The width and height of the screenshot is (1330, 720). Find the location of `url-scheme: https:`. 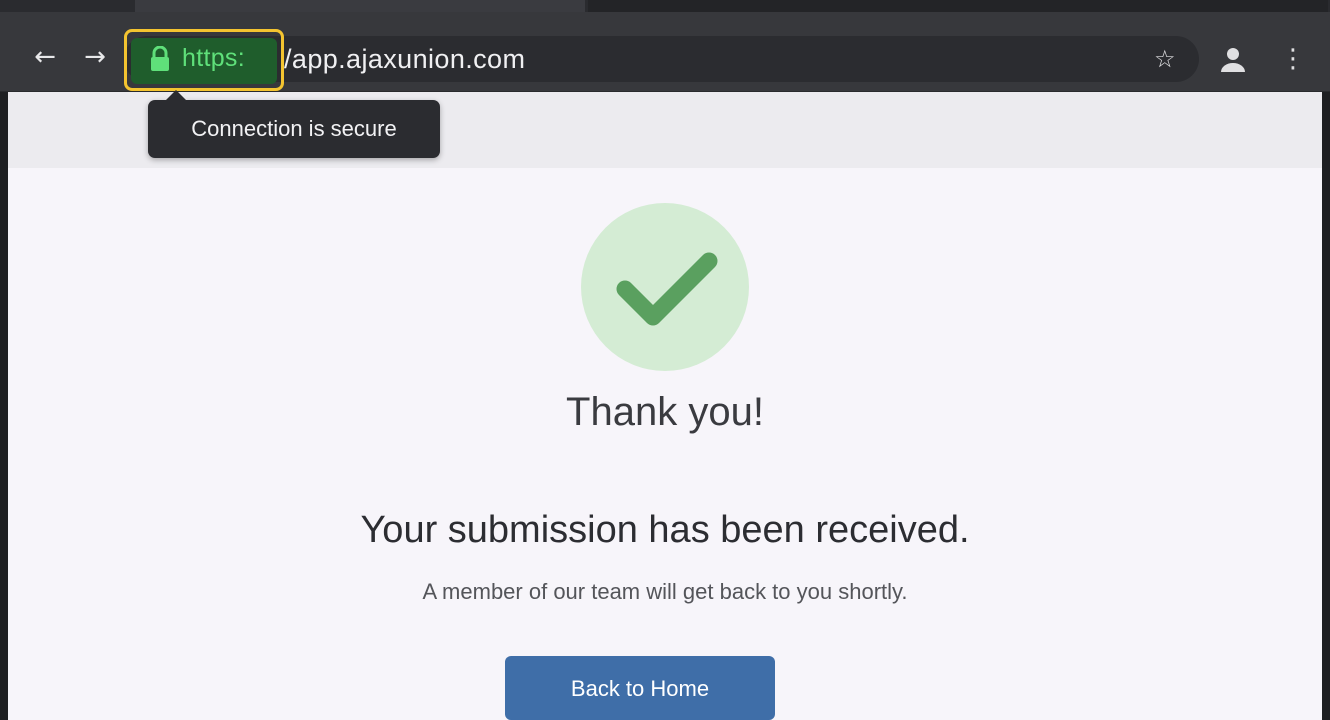

url-scheme: https: is located at coordinates (213, 58).